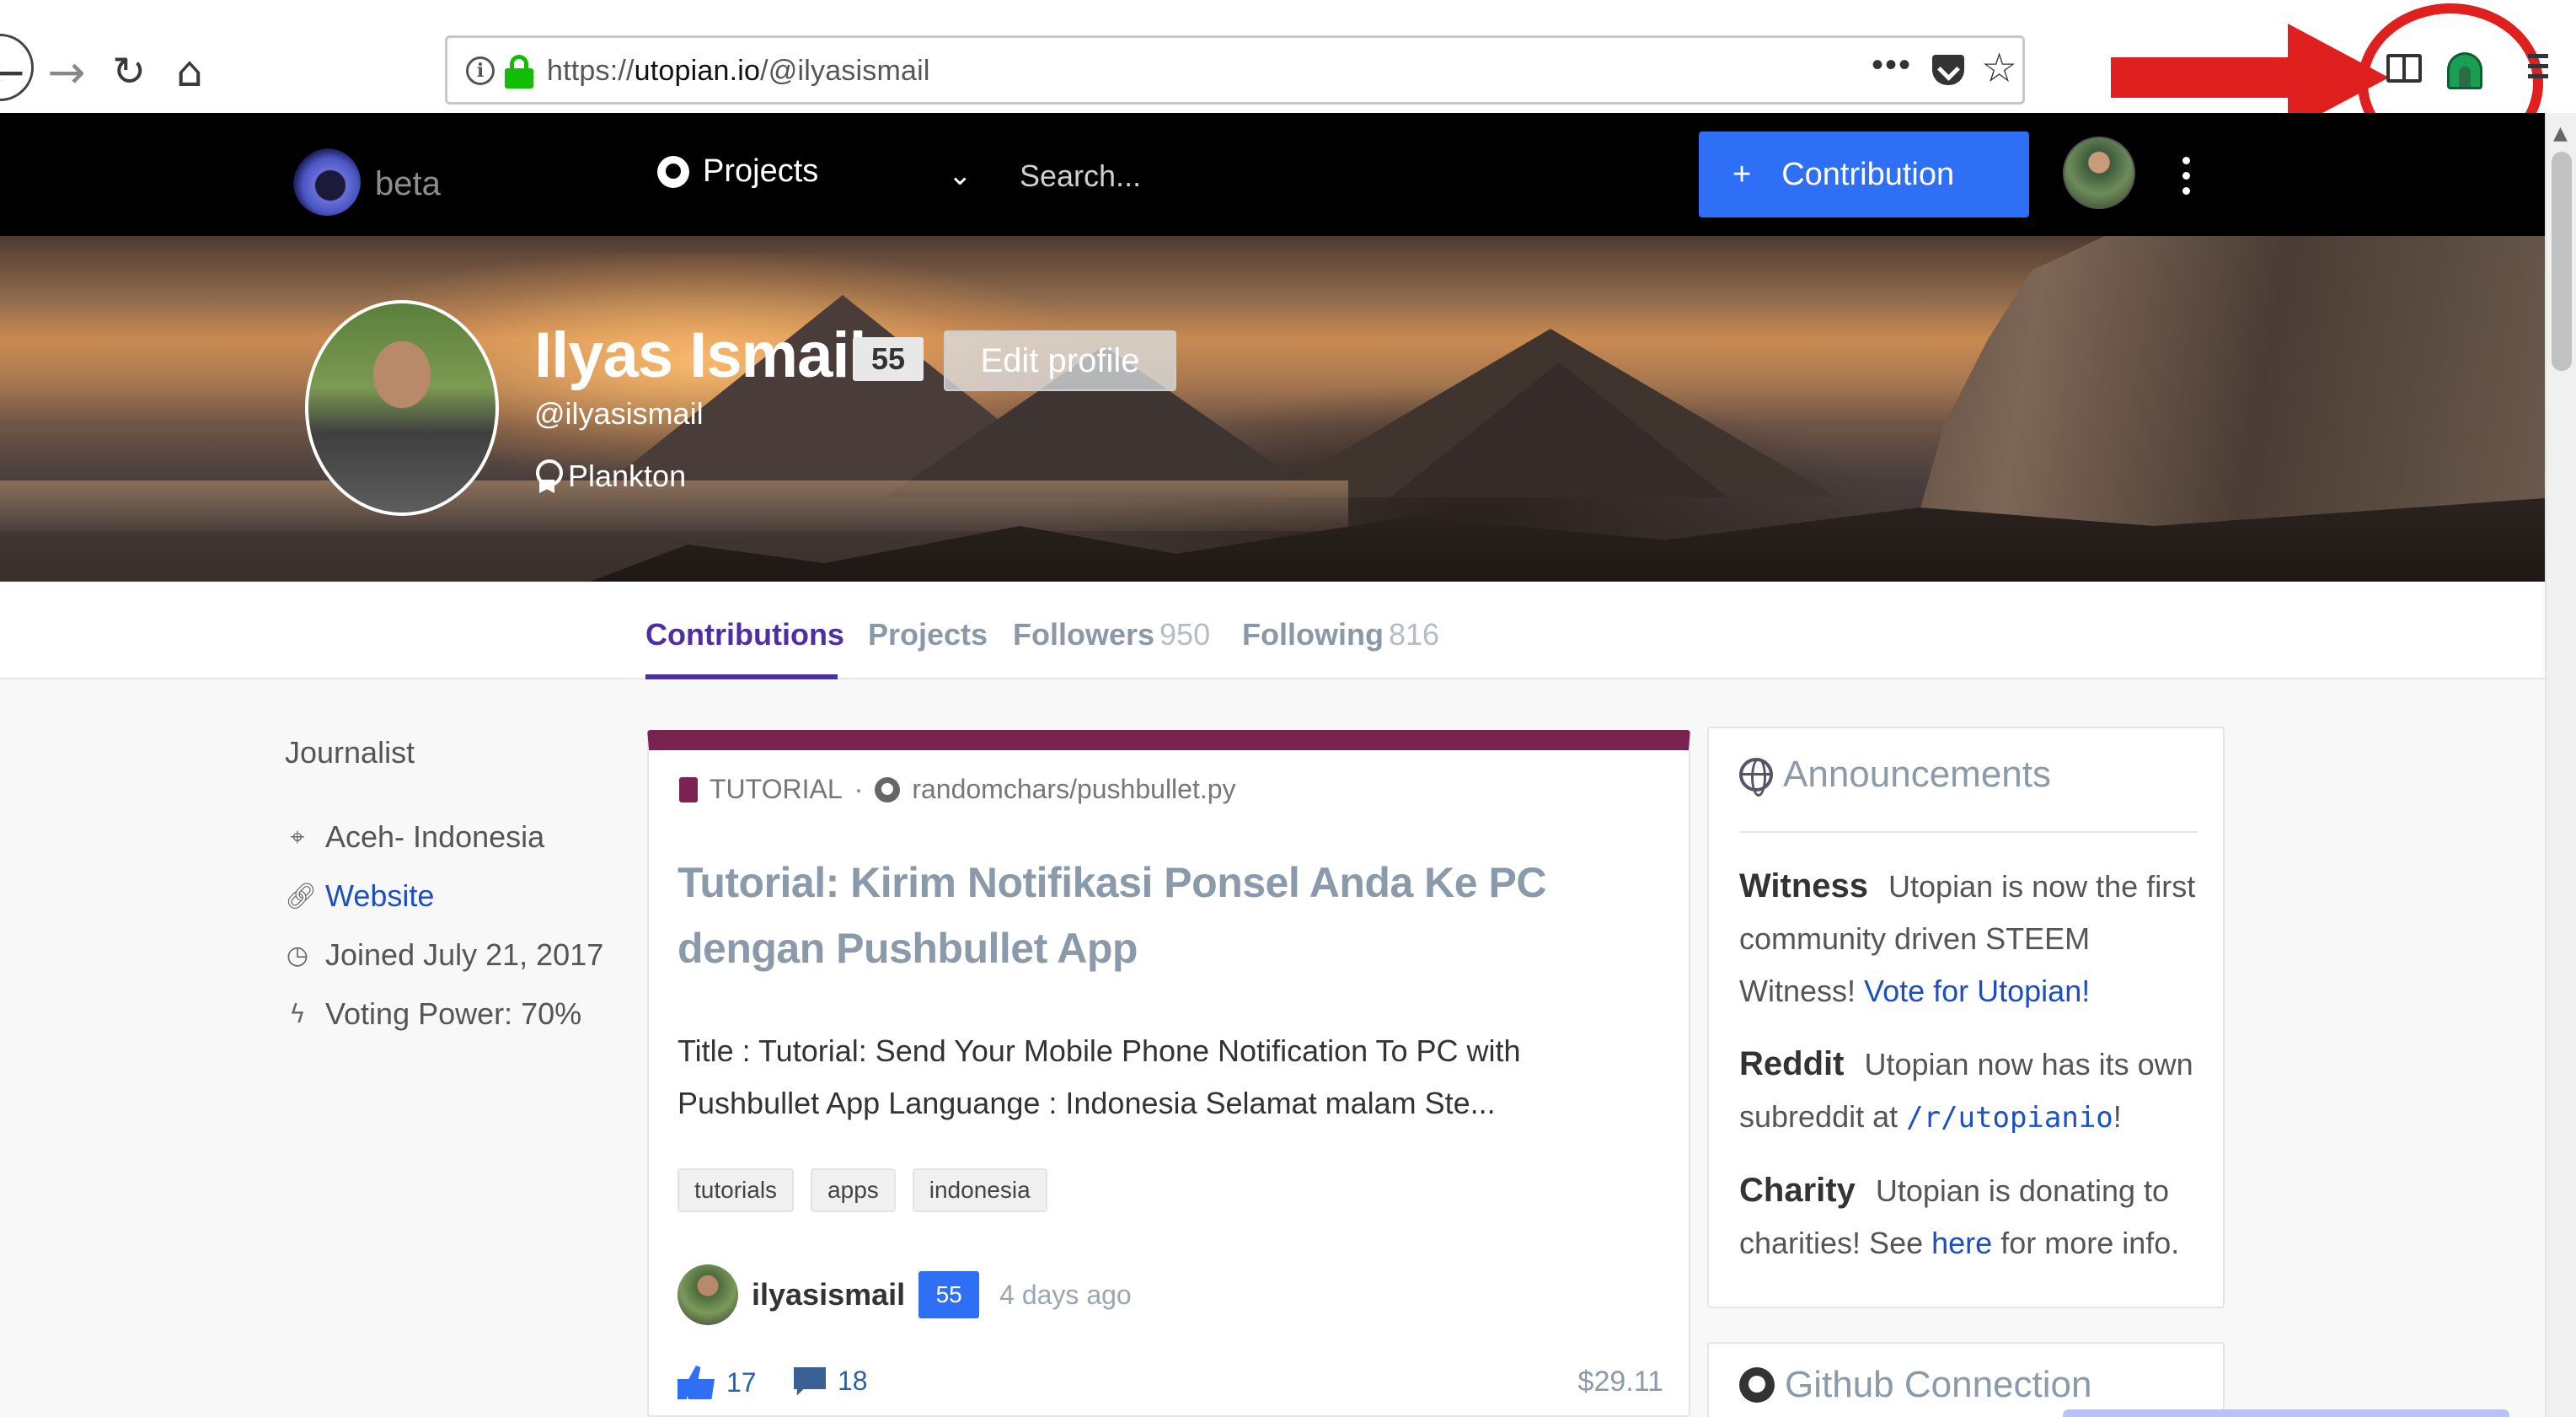  I want to click on contribution-button: + Contribution, so click(1864, 174).